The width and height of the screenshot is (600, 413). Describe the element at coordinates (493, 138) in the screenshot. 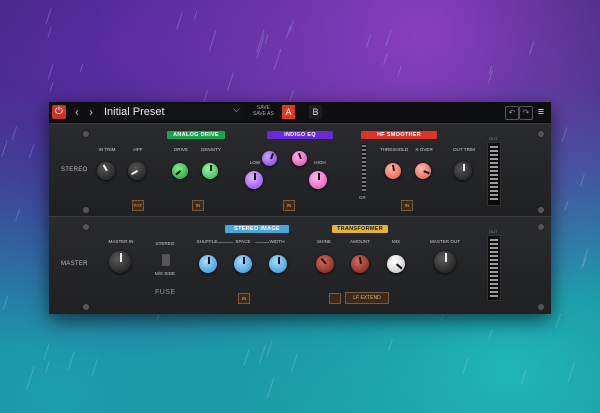

I see `out-meter-label: OUT` at that location.